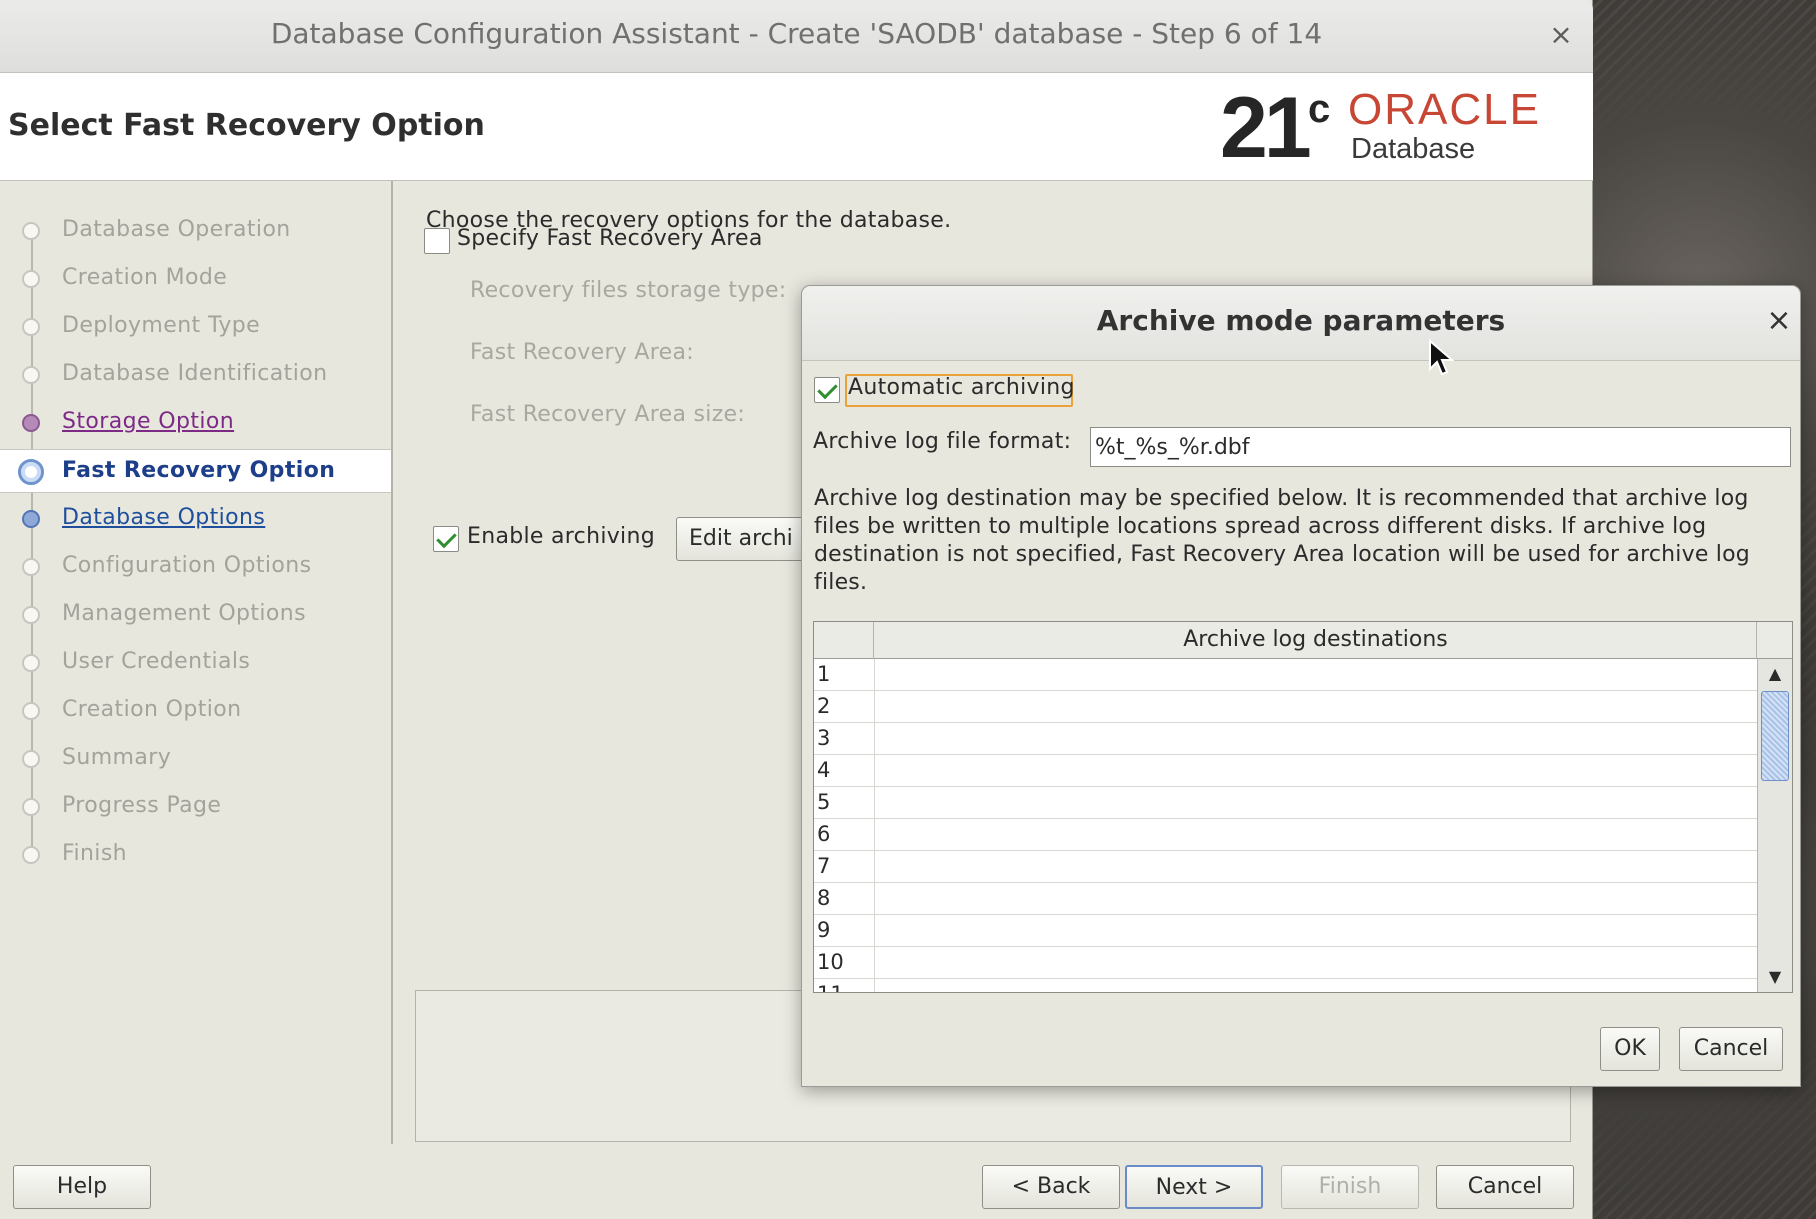  What do you see at coordinates (1440, 447) in the screenshot?
I see `archive-format-input` at bounding box center [1440, 447].